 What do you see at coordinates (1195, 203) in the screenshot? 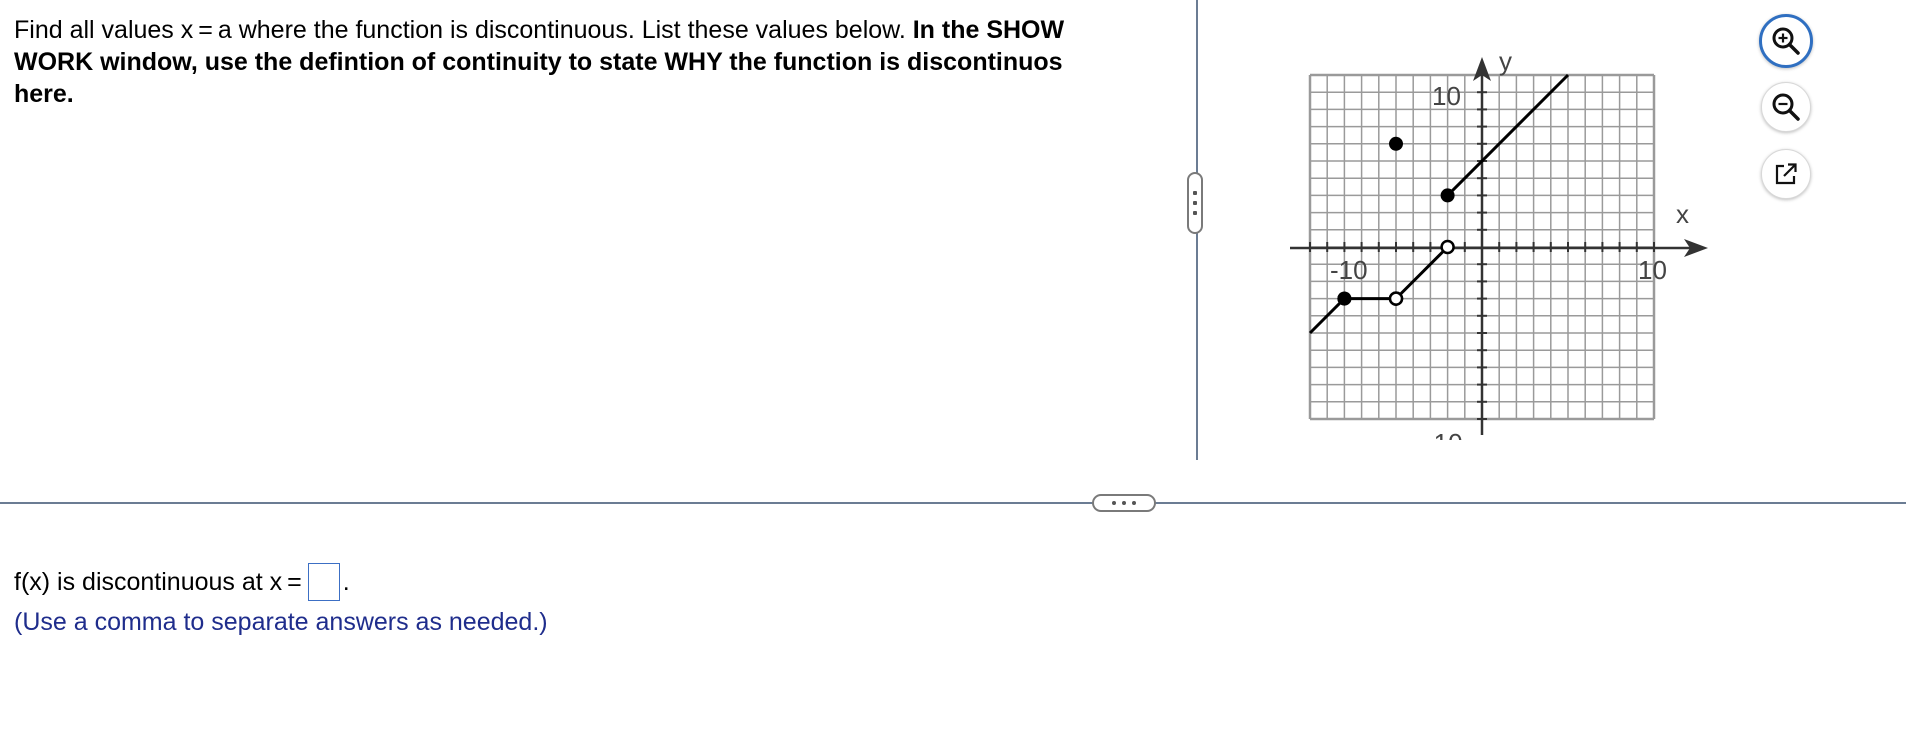
I see `vertical-resize-handle` at bounding box center [1195, 203].